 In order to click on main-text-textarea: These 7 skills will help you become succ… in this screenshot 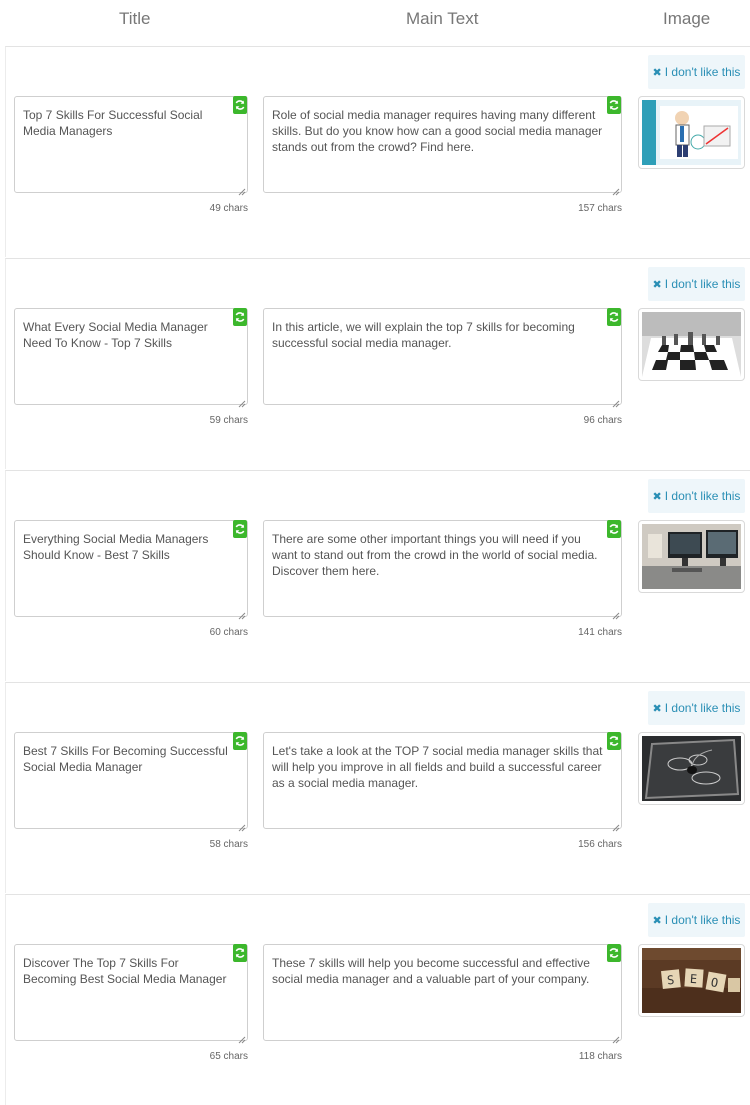, I will do `click(442, 994)`.